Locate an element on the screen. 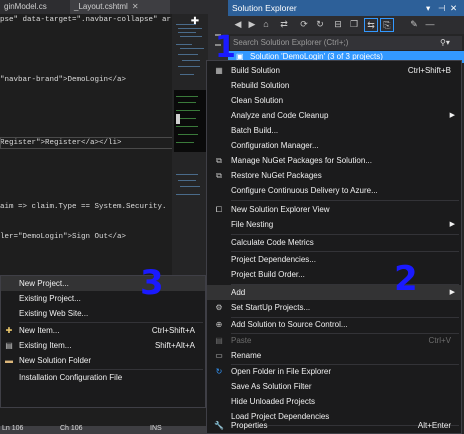 Image resolution: width=464 pixels, height=434 pixels. panel-title: Solution Explorer is located at coordinates (264, 8).